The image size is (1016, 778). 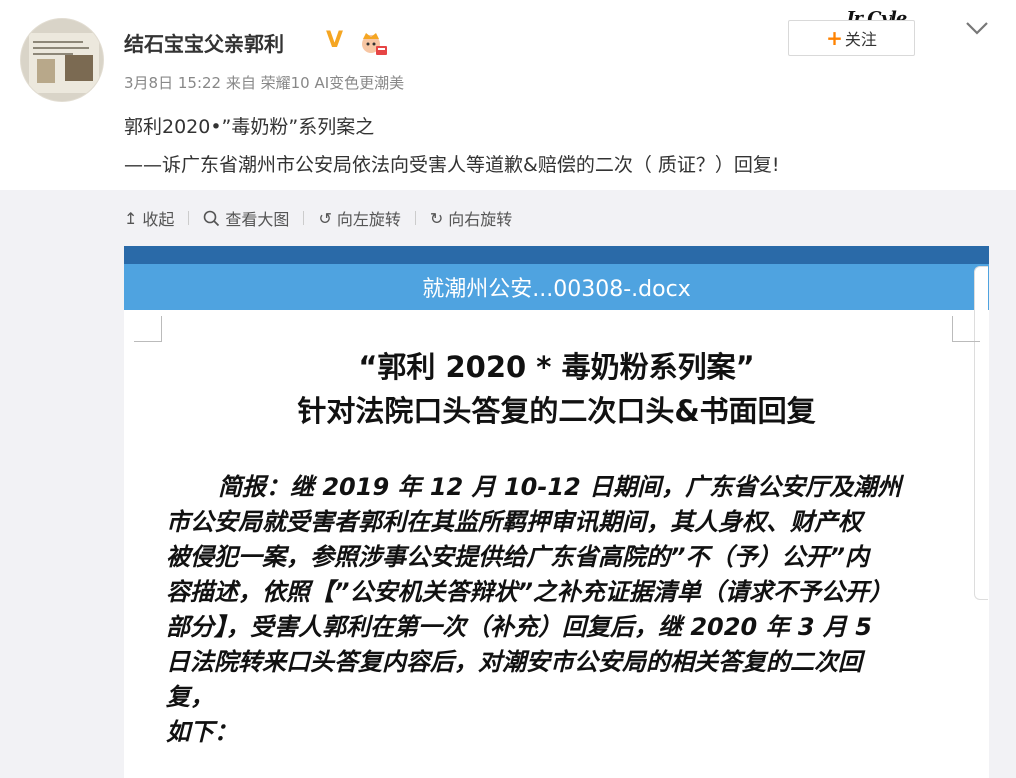 What do you see at coordinates (480, 219) in the screenshot?
I see `rotate-right-label: 向右旋转` at bounding box center [480, 219].